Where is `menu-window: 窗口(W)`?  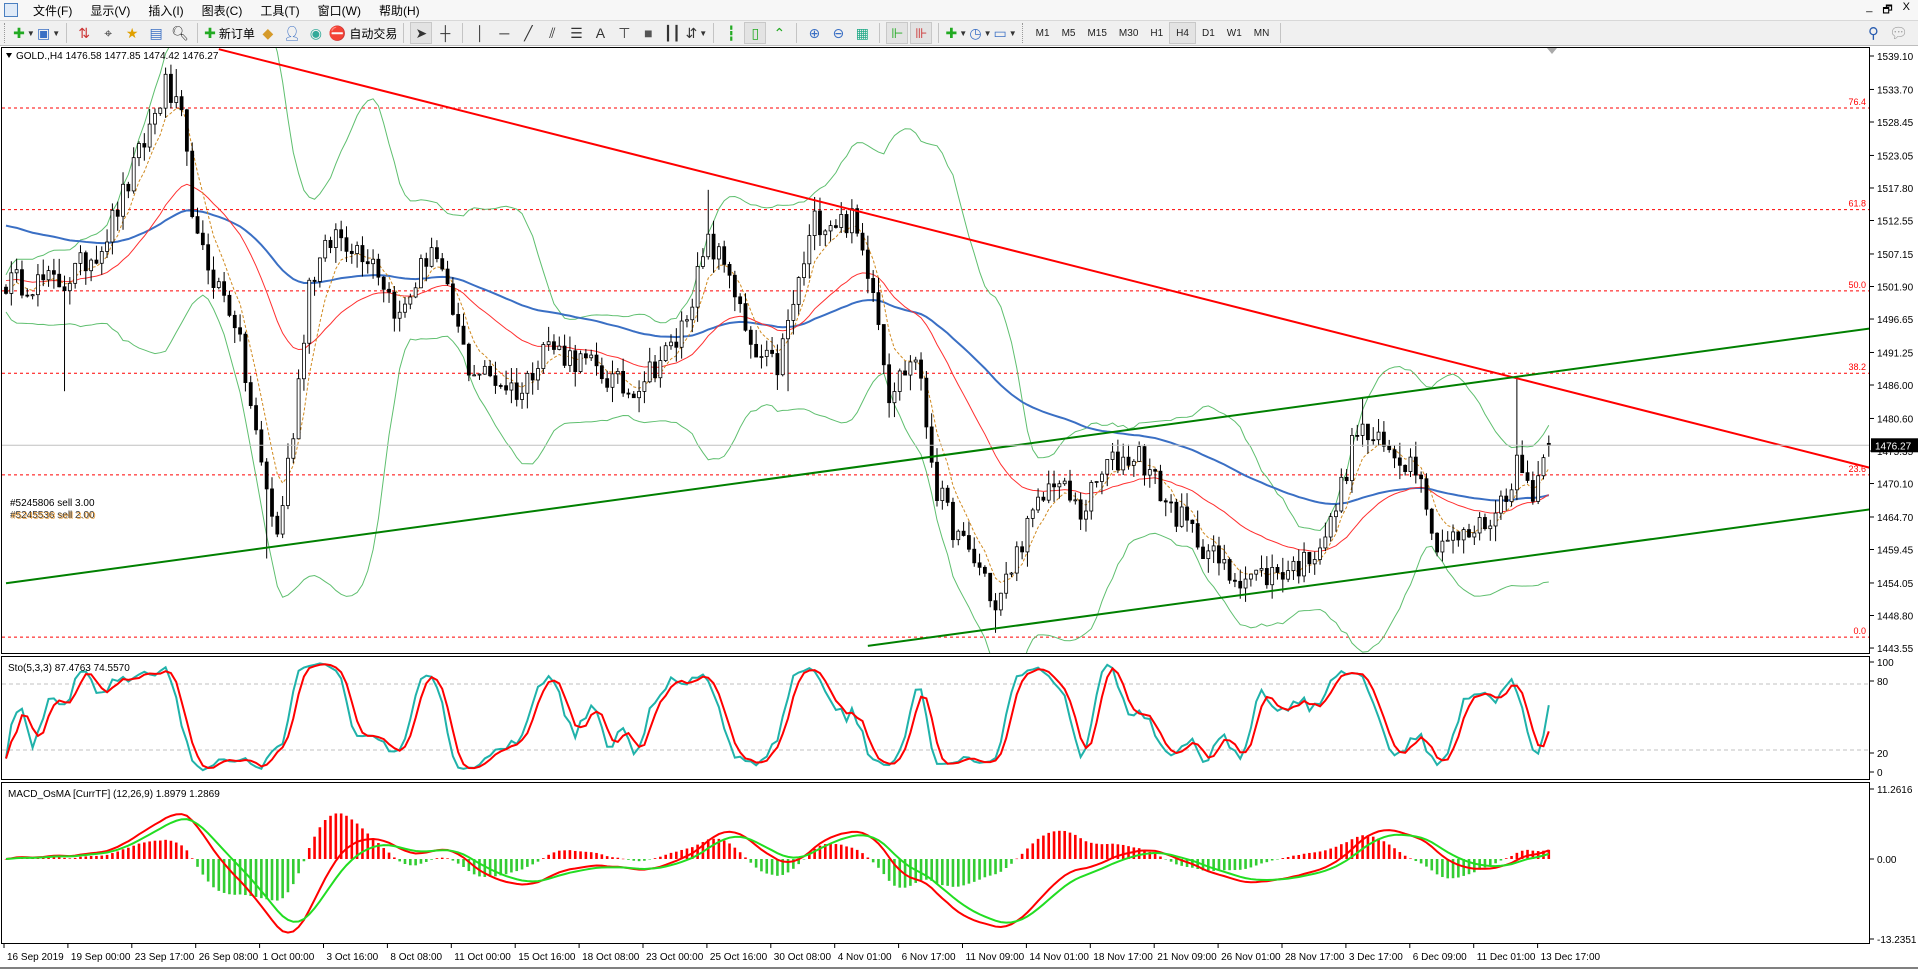 menu-window: 窗口(W) is located at coordinates (339, 10).